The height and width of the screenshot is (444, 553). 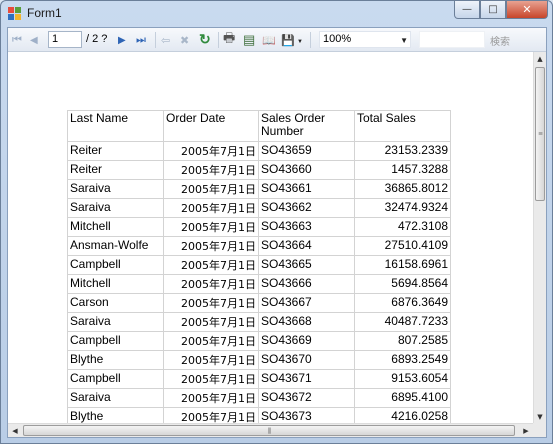 What do you see at coordinates (306, 189) in the screenshot?
I see `cell-sales-order-number: SO43661` at bounding box center [306, 189].